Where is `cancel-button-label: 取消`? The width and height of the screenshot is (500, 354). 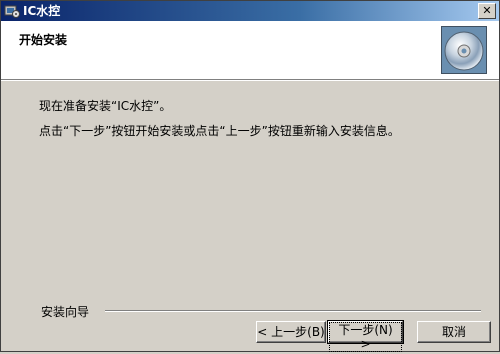 cancel-button-label: 取消 is located at coordinates (453, 332).